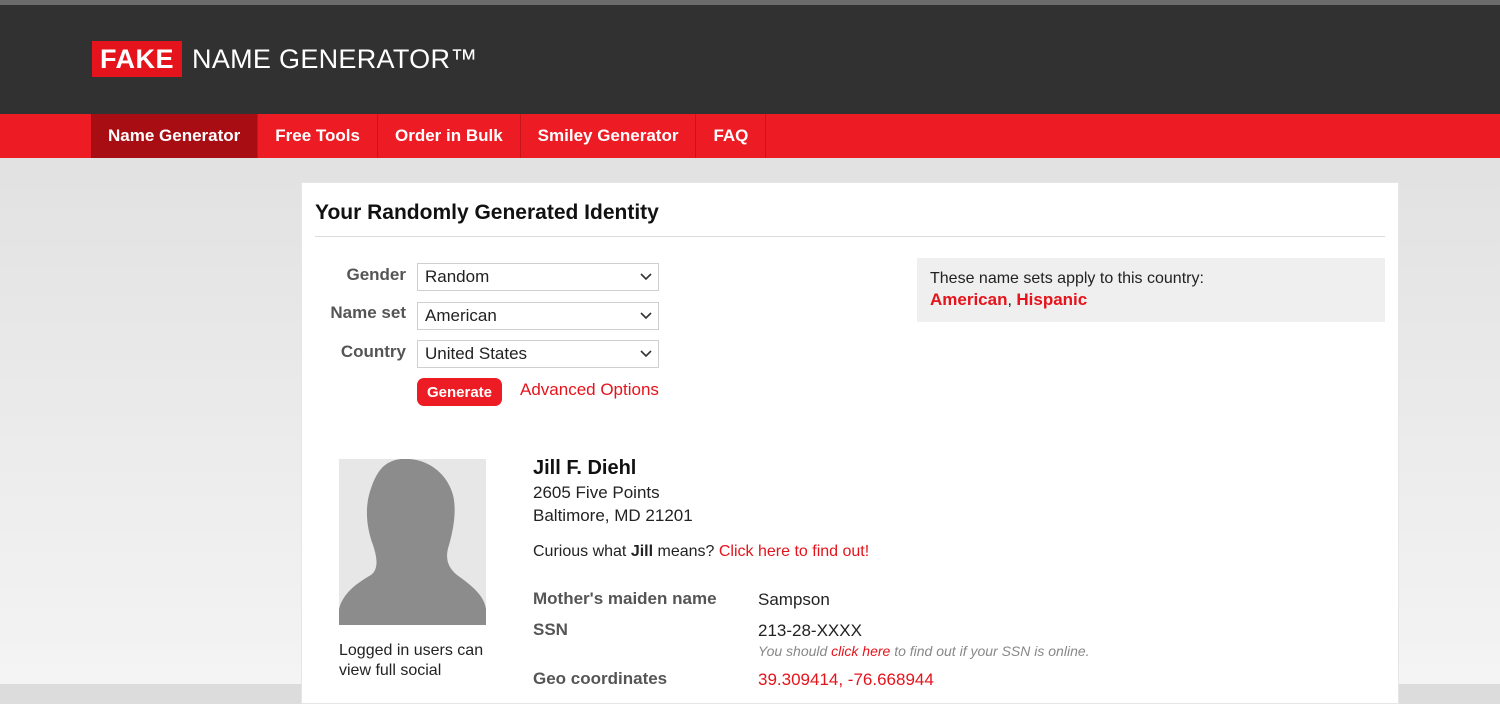 This screenshot has width=1500, height=704. Describe the element at coordinates (860, 651) in the screenshot. I see `ssn-check-link: click here` at that location.